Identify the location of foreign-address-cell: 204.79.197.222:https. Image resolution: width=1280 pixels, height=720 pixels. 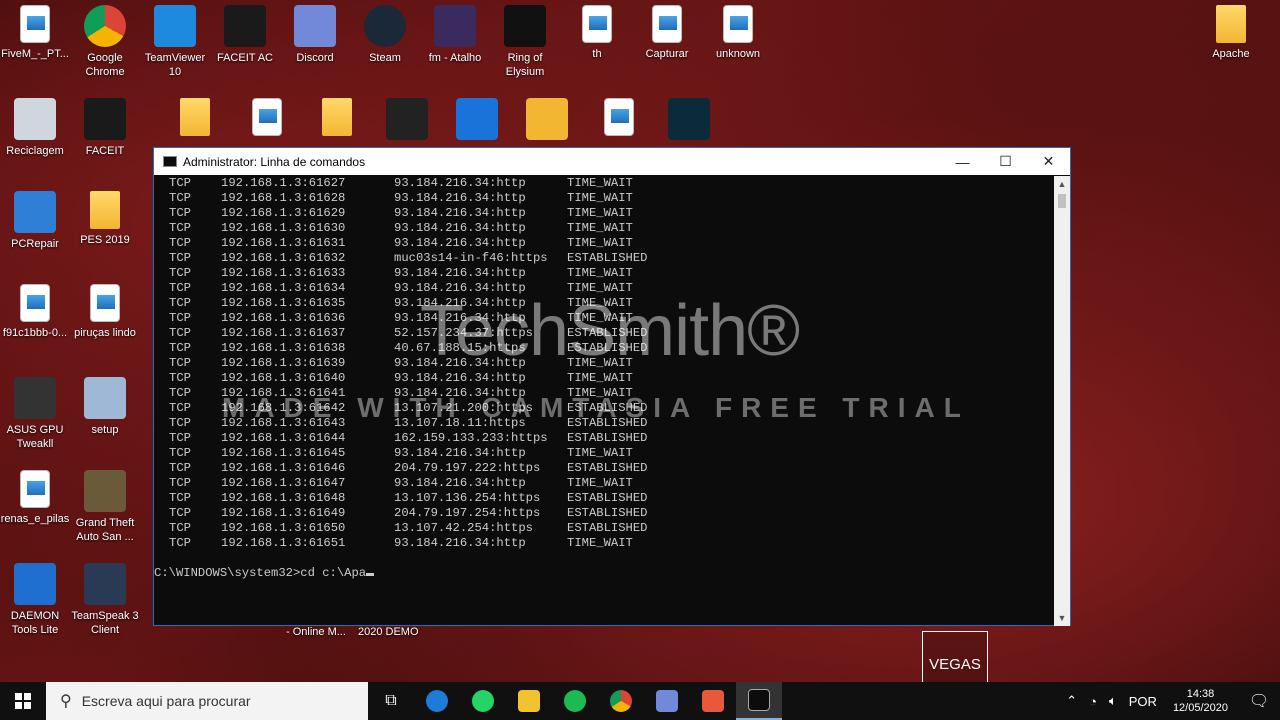
(467, 468).